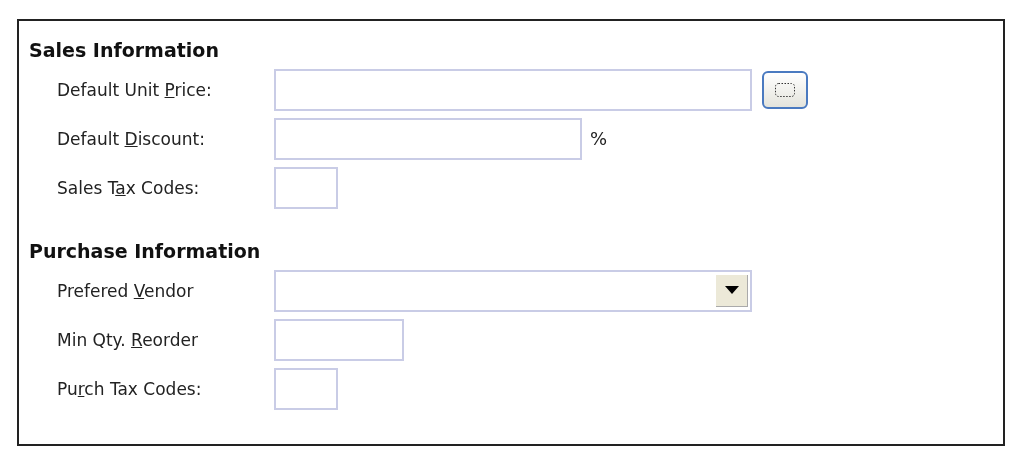  What do you see at coordinates (129, 388) in the screenshot?
I see `field-label: Purch Tax Codes:` at bounding box center [129, 388].